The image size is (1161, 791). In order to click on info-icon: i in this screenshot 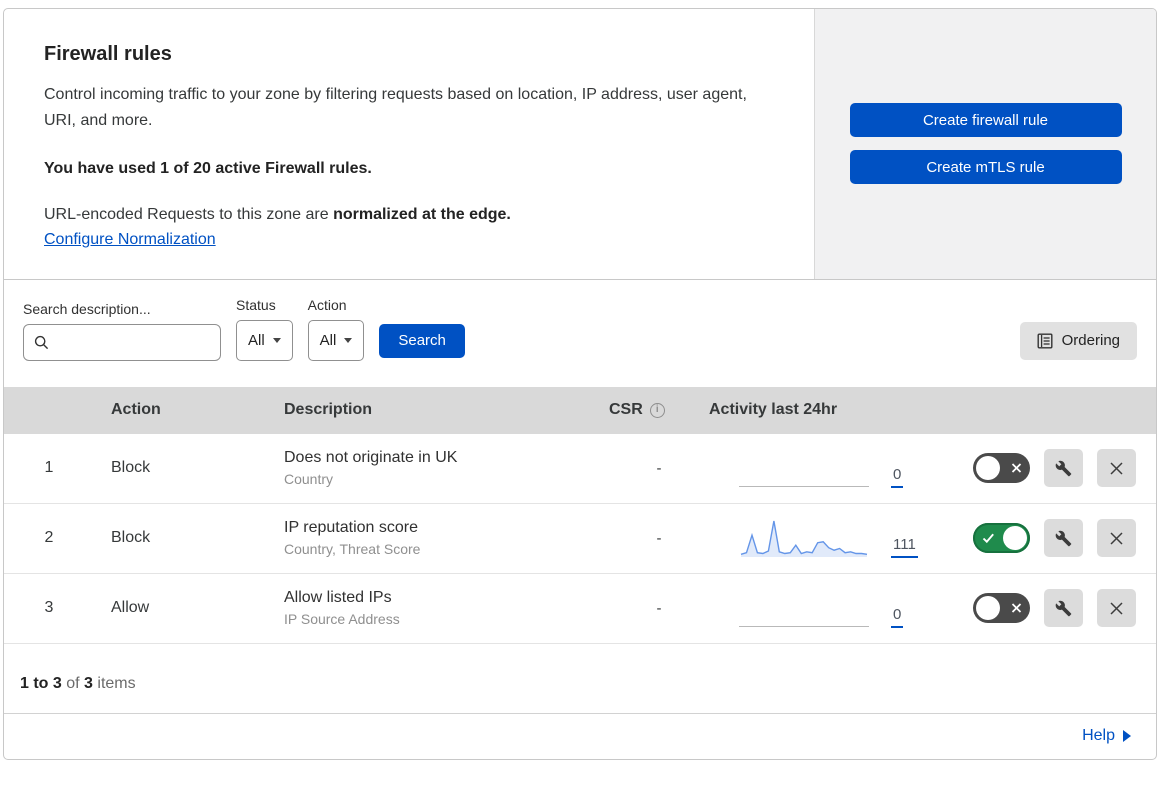, I will do `click(657, 410)`.